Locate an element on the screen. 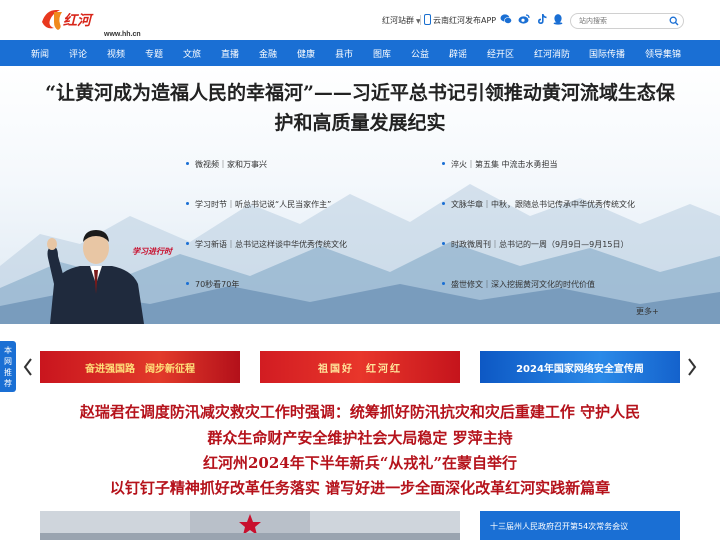  site-group-link: 红河站群 ▼ is located at coordinates (401, 20).